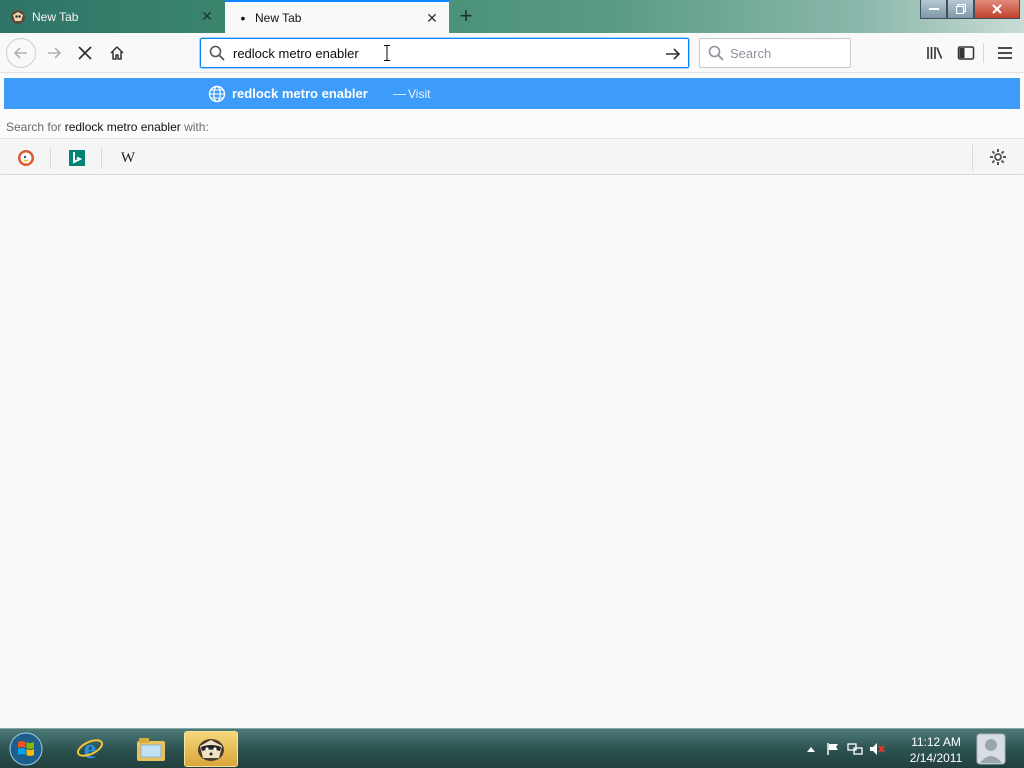 The height and width of the screenshot is (768, 1024). I want to click on stop-icon, so click(85, 53).